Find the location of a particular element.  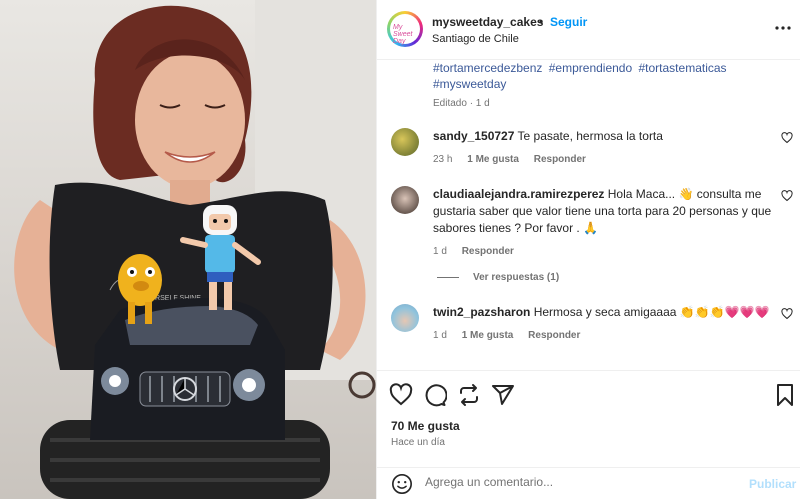

comment-icon is located at coordinates (435, 395).